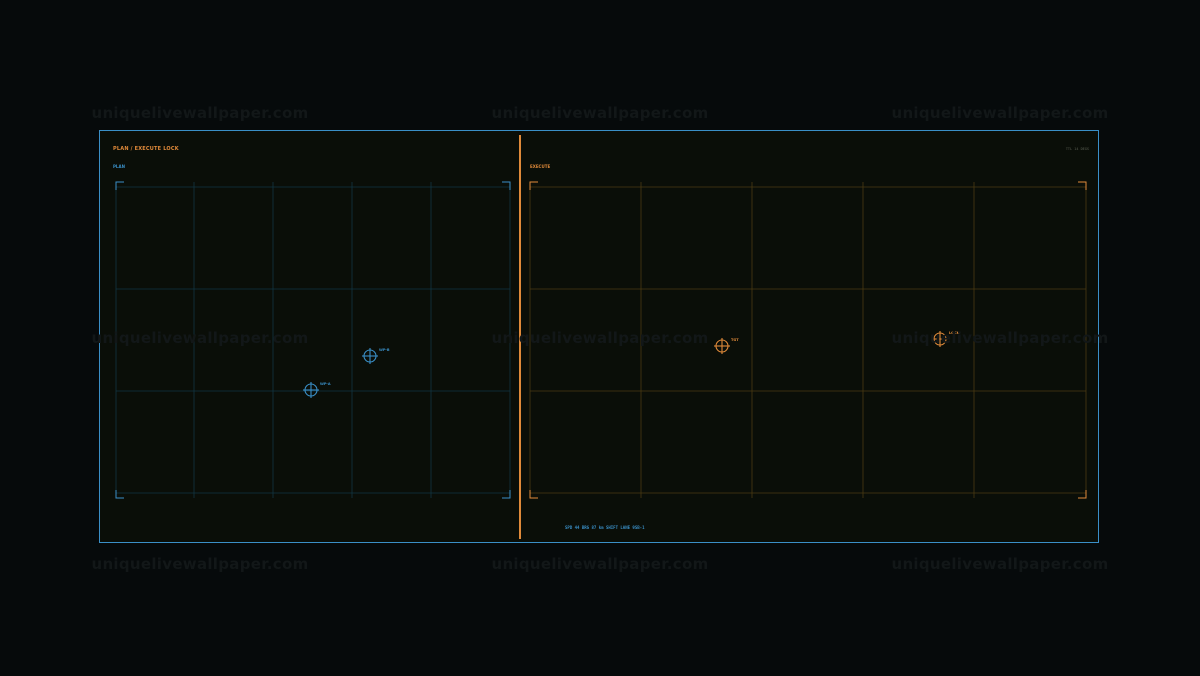  I want to click on plan-marker-b-label: WP-B, so click(384, 350).